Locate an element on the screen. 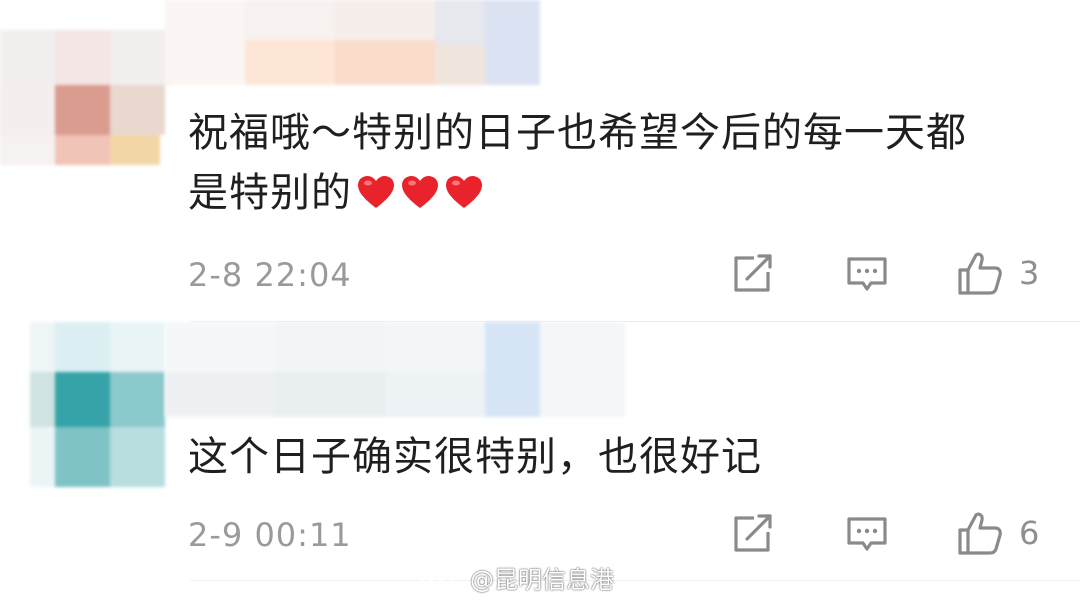 This screenshot has width=1080, height=604. watermark-text: @昆明信息港 is located at coordinates (542, 580).